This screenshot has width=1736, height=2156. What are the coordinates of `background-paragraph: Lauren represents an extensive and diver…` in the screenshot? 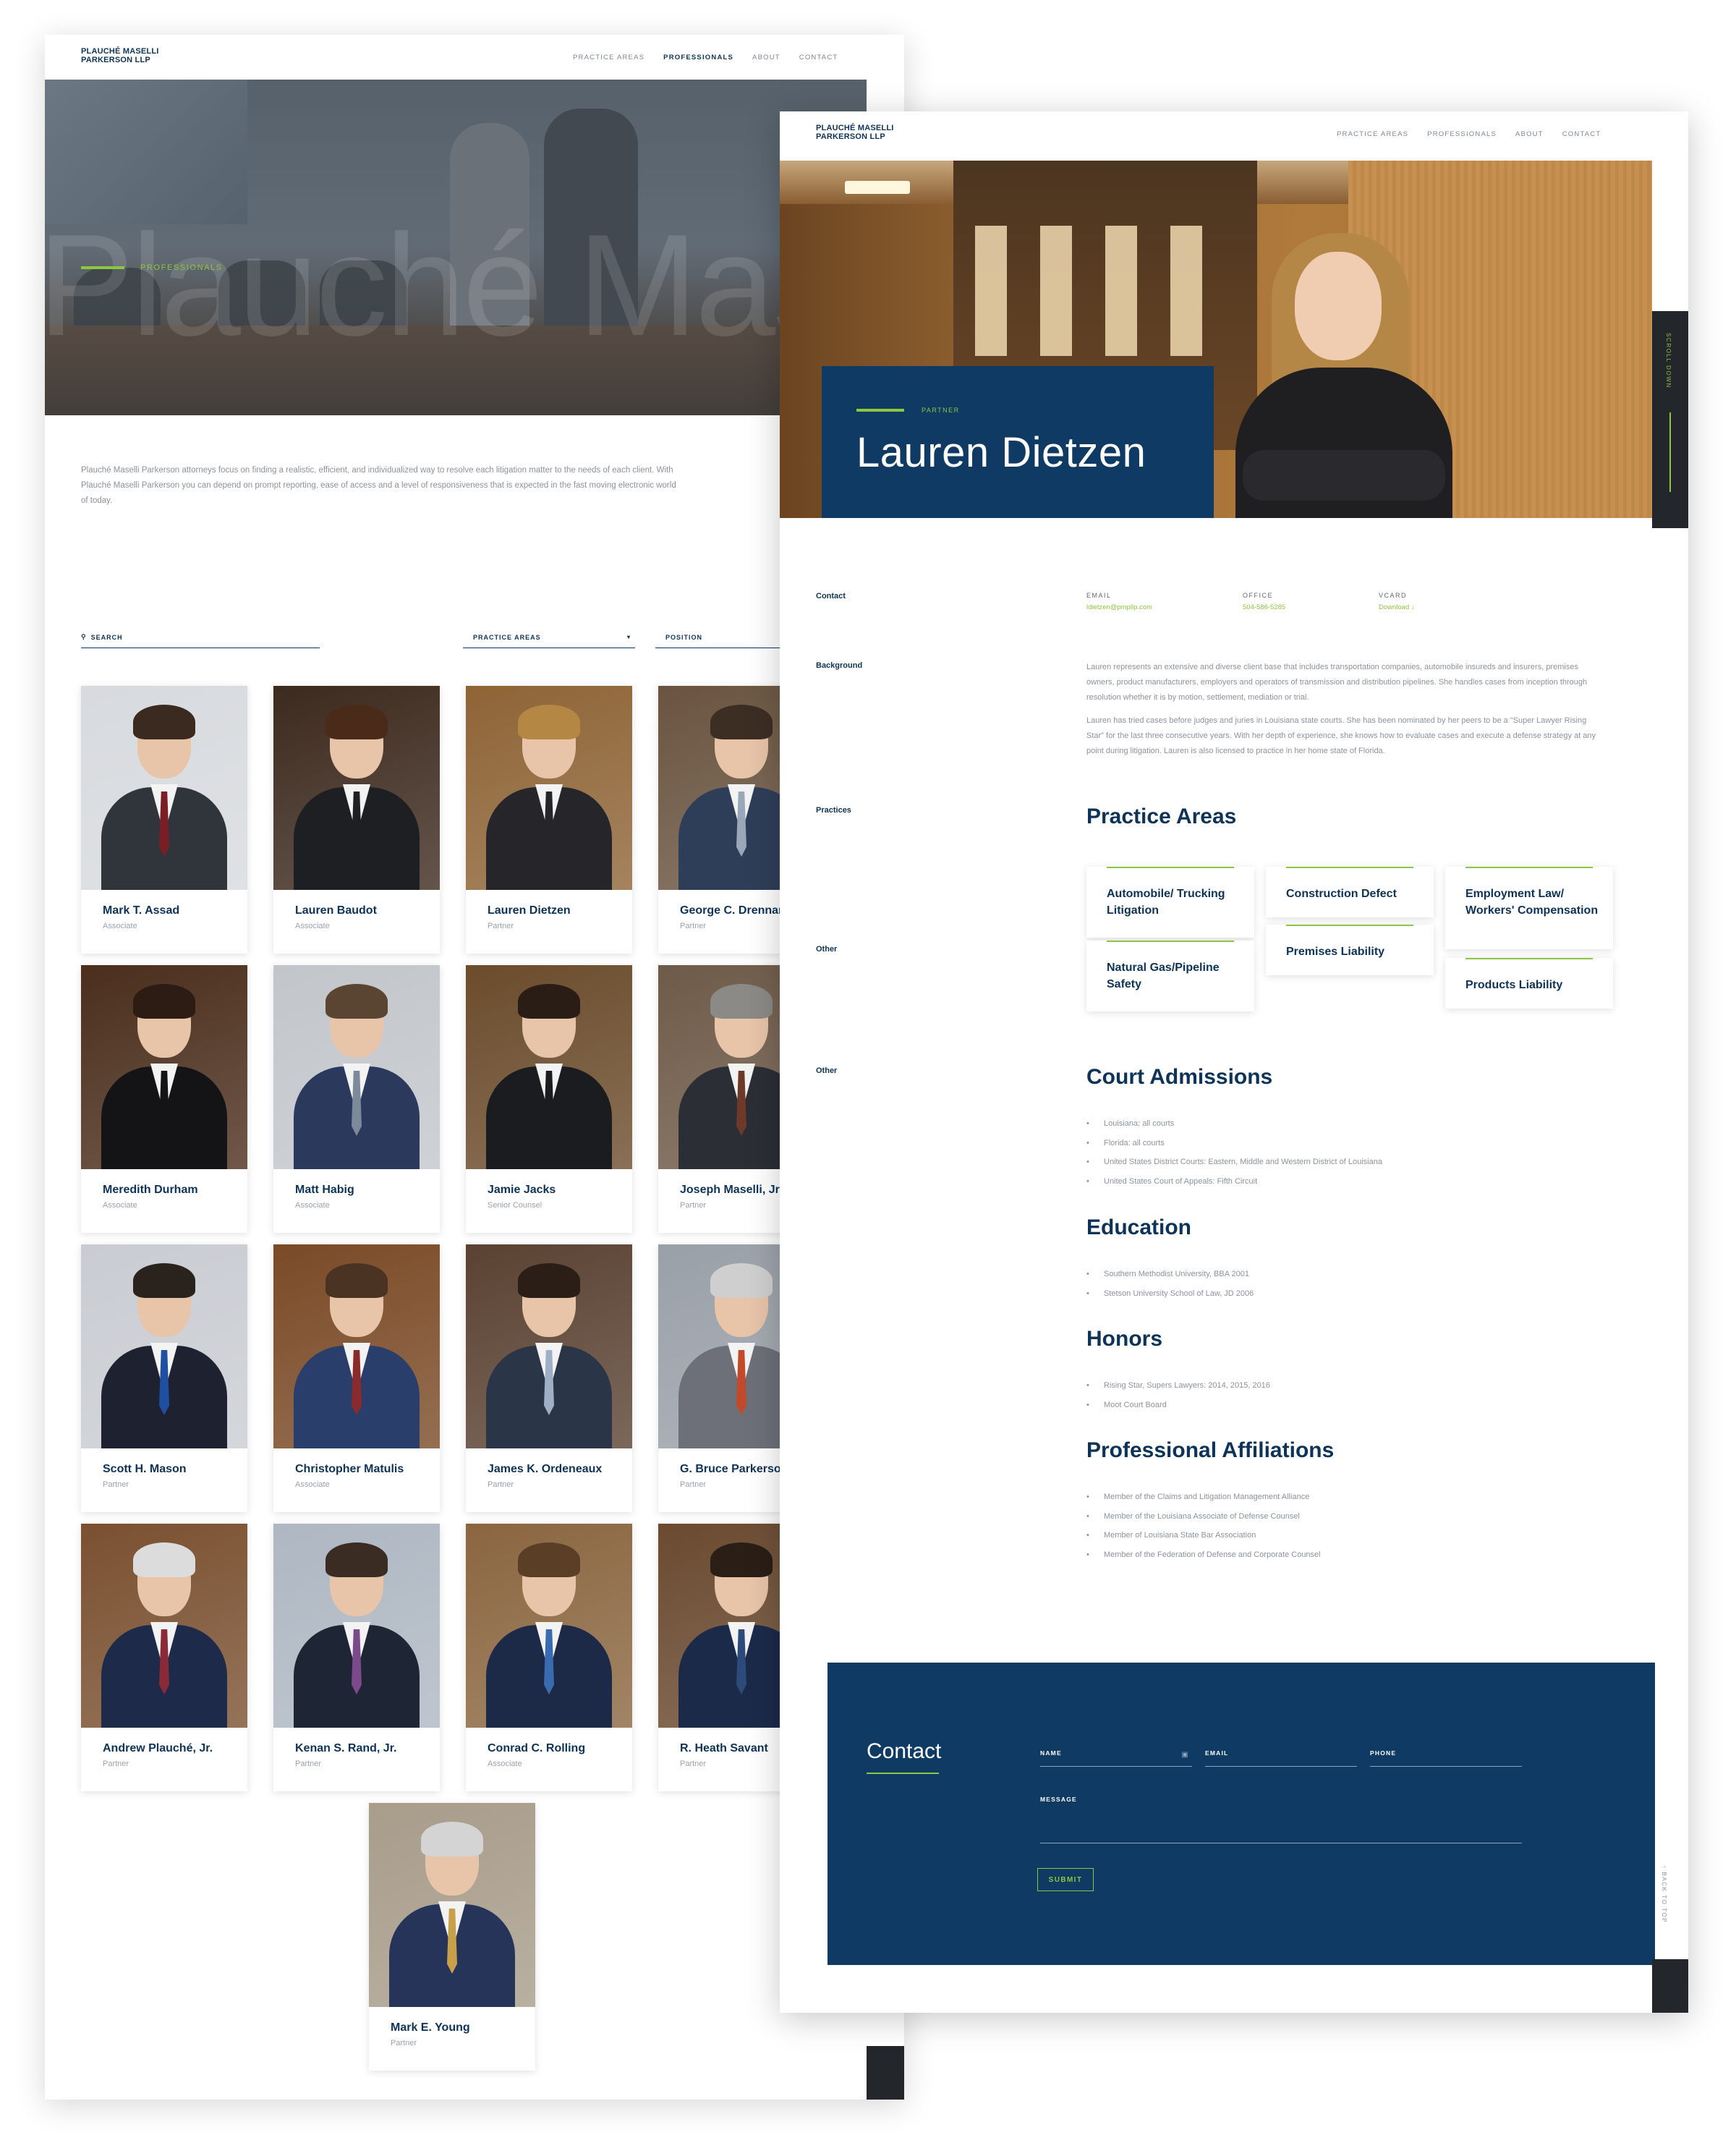 It's located at (1337, 682).